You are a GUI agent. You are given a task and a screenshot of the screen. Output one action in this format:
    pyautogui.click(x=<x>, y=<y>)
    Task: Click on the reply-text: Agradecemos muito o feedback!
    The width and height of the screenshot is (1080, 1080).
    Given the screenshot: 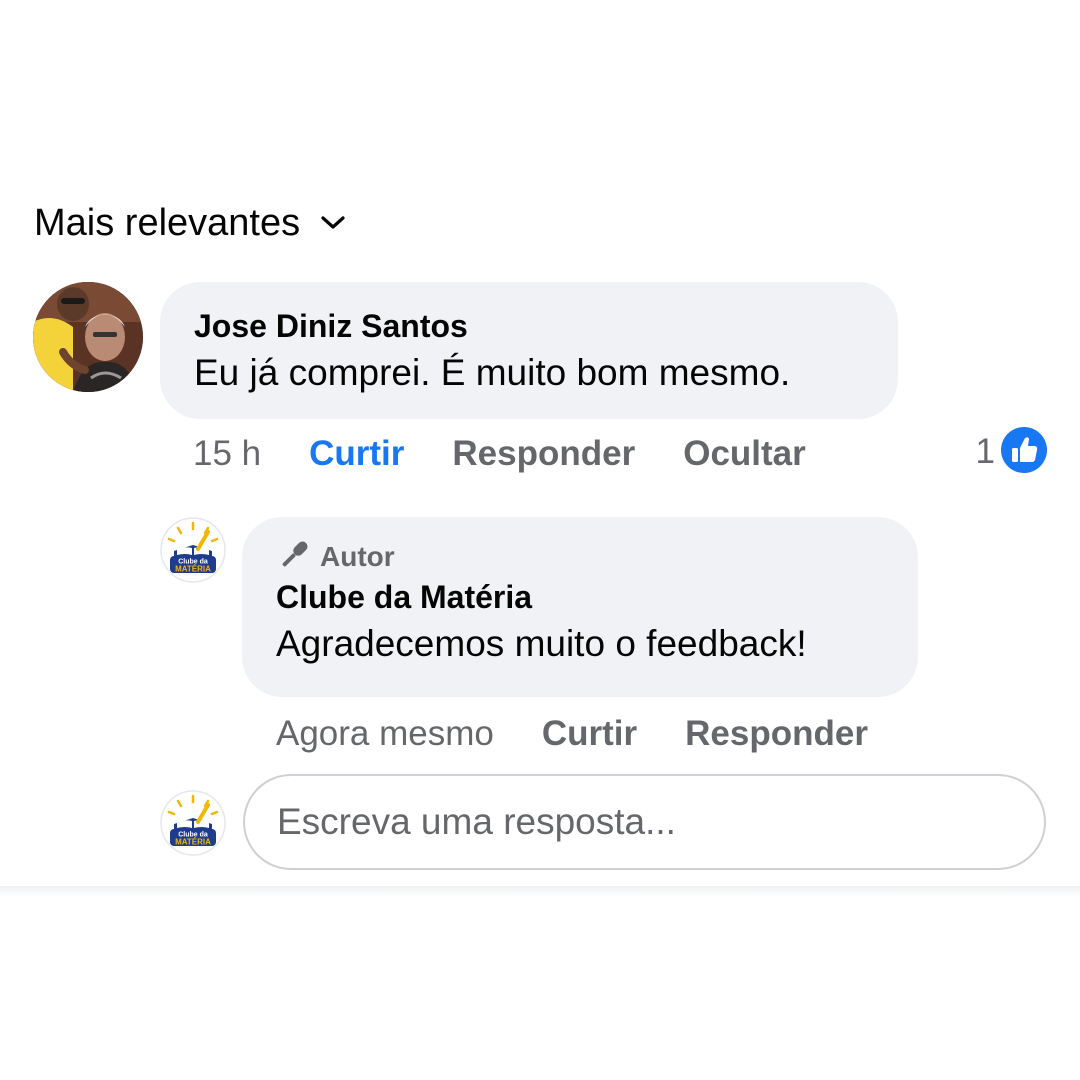 What is the action you would take?
    pyautogui.click(x=541, y=643)
    